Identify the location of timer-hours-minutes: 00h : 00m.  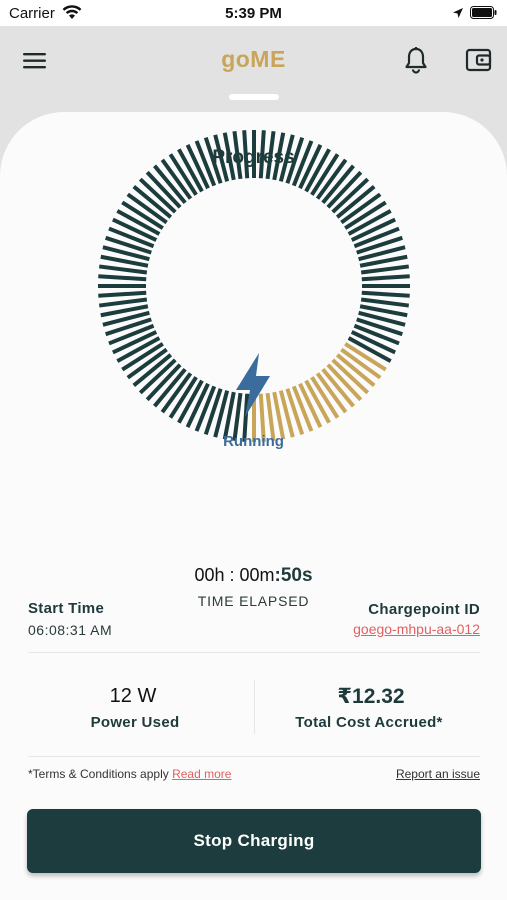
(234, 575).